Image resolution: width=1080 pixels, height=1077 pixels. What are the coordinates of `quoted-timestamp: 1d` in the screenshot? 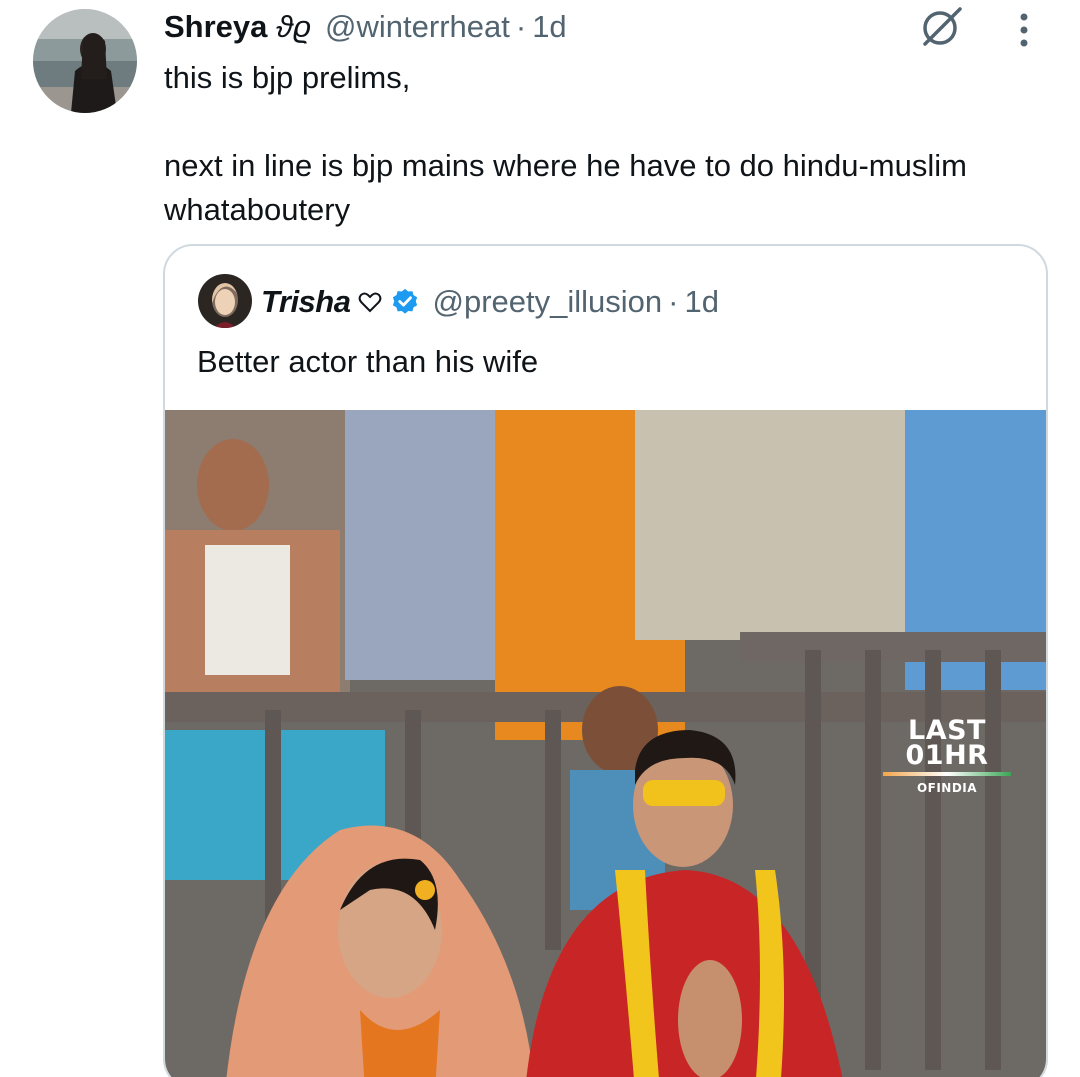 It's located at (701, 302).